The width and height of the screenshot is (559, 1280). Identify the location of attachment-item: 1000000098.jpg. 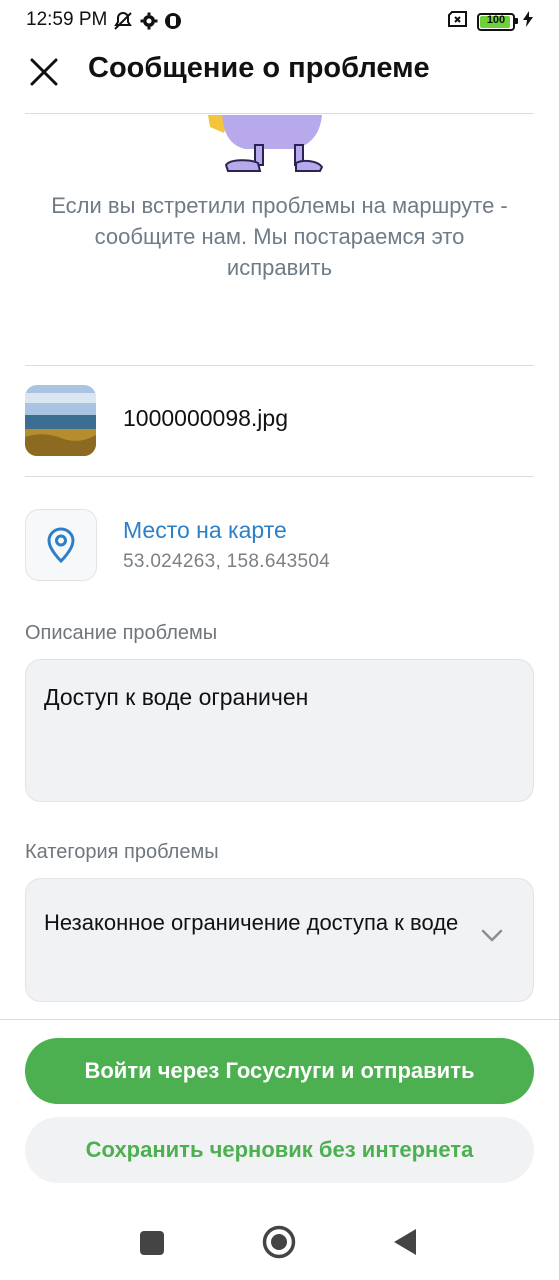
(279, 421).